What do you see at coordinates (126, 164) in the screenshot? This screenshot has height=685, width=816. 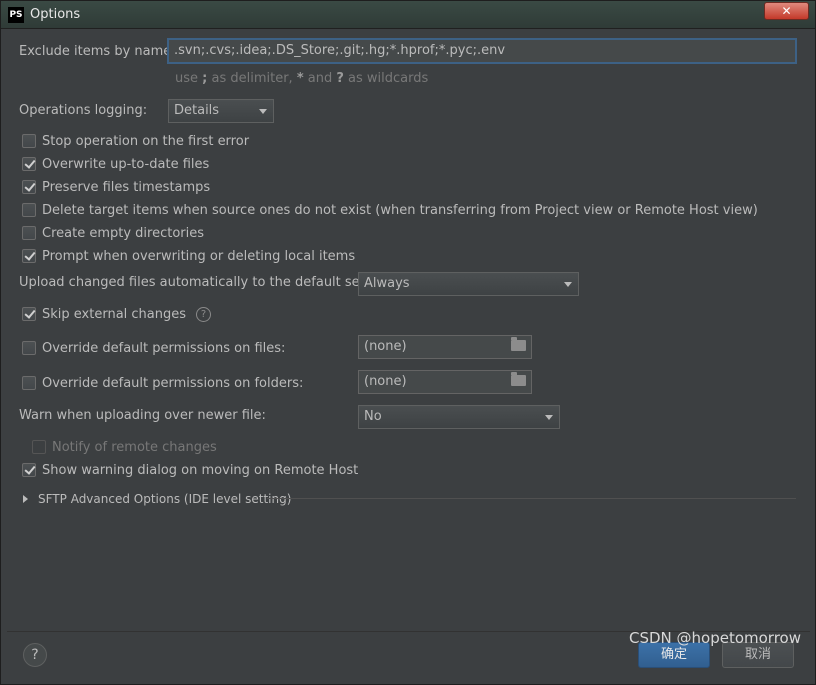 I see `checkbox-label: Overwrite up-to-date files` at bounding box center [126, 164].